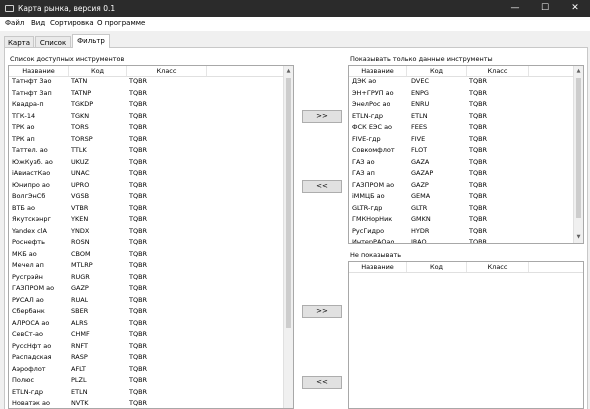 Image resolution: width=590 pixels, height=409 pixels. I want to click on scroll-down-icon: ▼, so click(578, 237).